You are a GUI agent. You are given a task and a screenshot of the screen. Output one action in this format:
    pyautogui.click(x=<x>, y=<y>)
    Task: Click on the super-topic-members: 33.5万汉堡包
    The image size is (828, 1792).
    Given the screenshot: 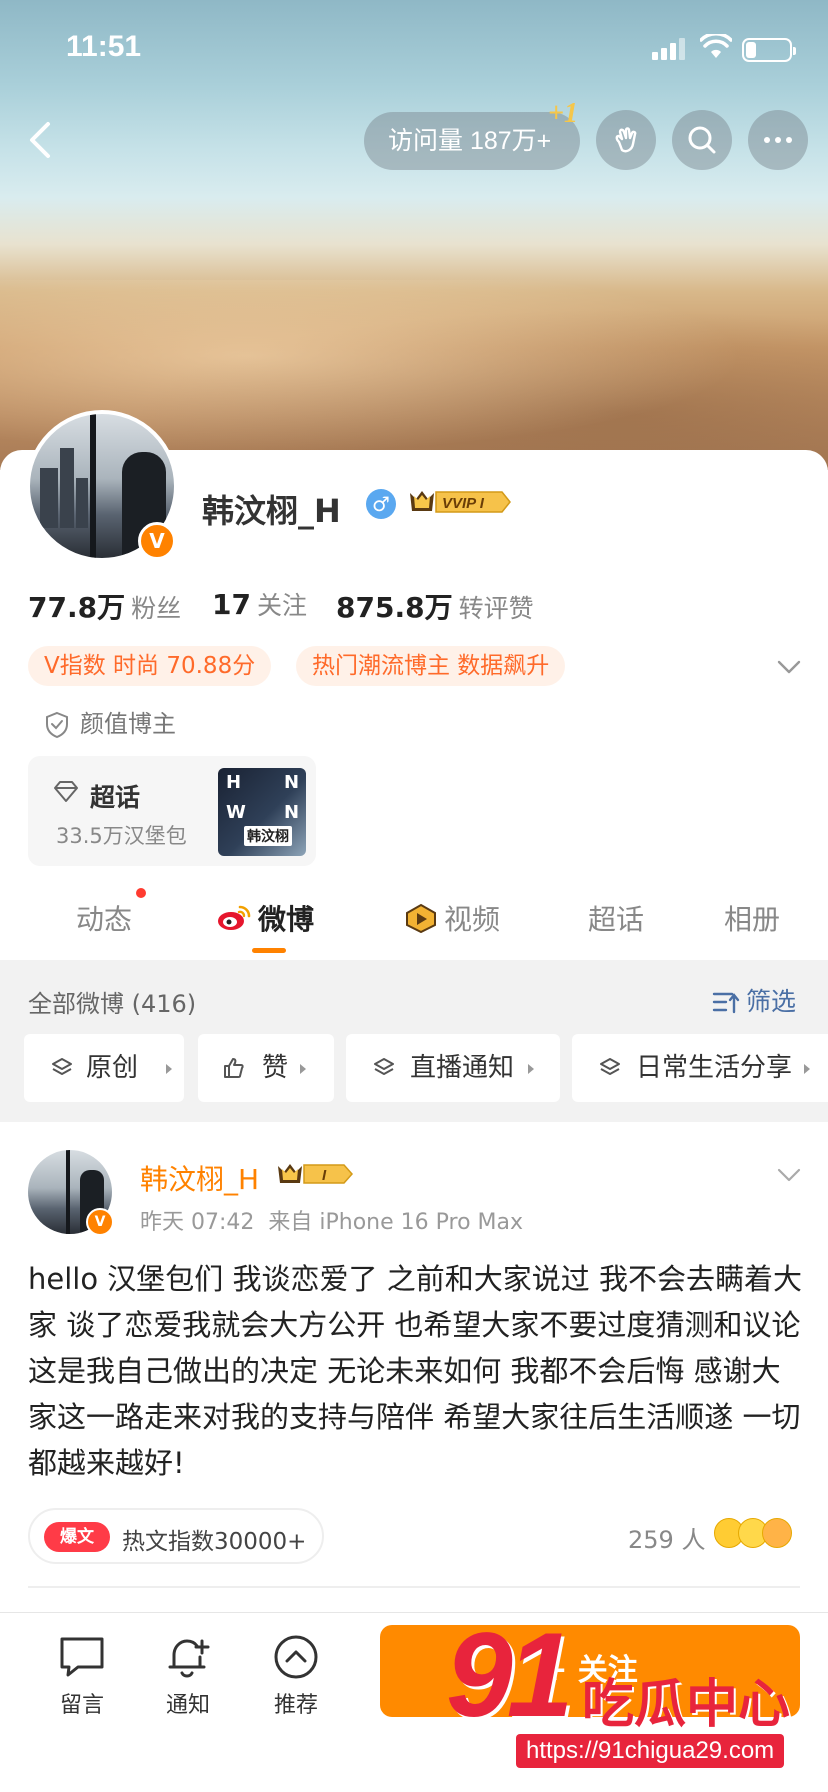 What is the action you would take?
    pyautogui.click(x=121, y=836)
    